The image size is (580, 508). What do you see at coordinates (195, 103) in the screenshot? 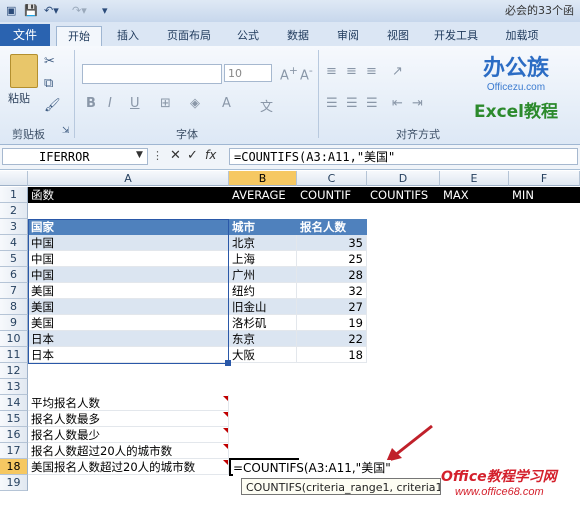
I see `fill-color-icon: ◈` at bounding box center [195, 103].